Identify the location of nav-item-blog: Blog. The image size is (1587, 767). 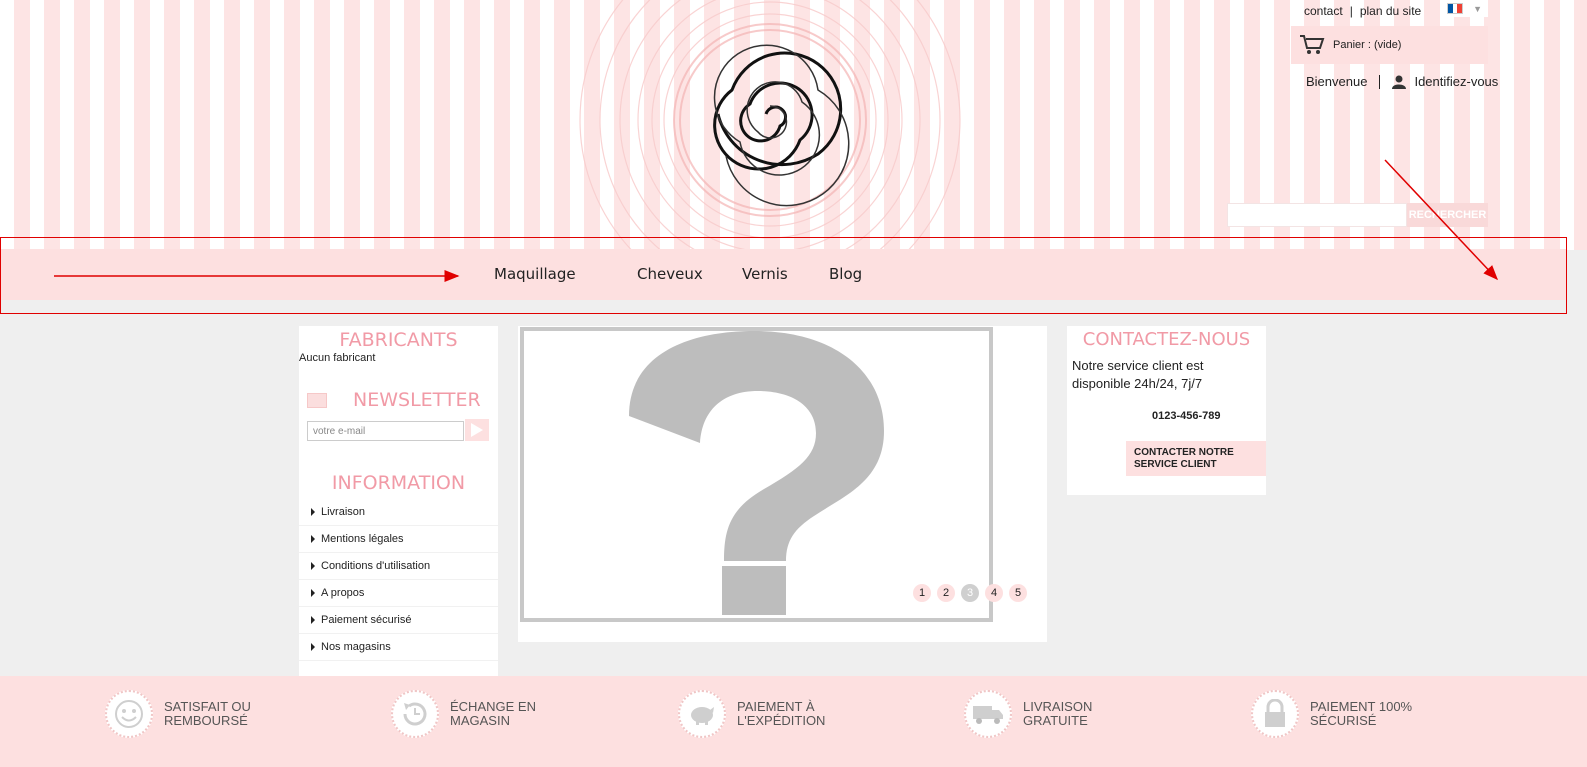
(845, 274).